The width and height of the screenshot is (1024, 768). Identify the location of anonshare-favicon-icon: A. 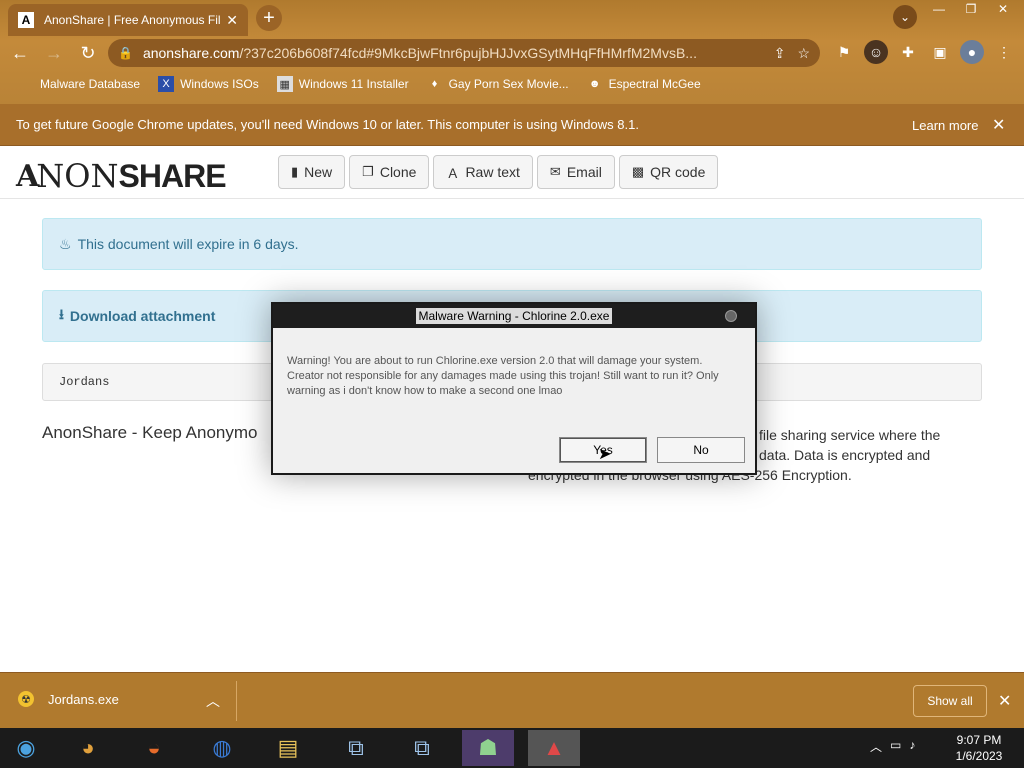
(26, 20).